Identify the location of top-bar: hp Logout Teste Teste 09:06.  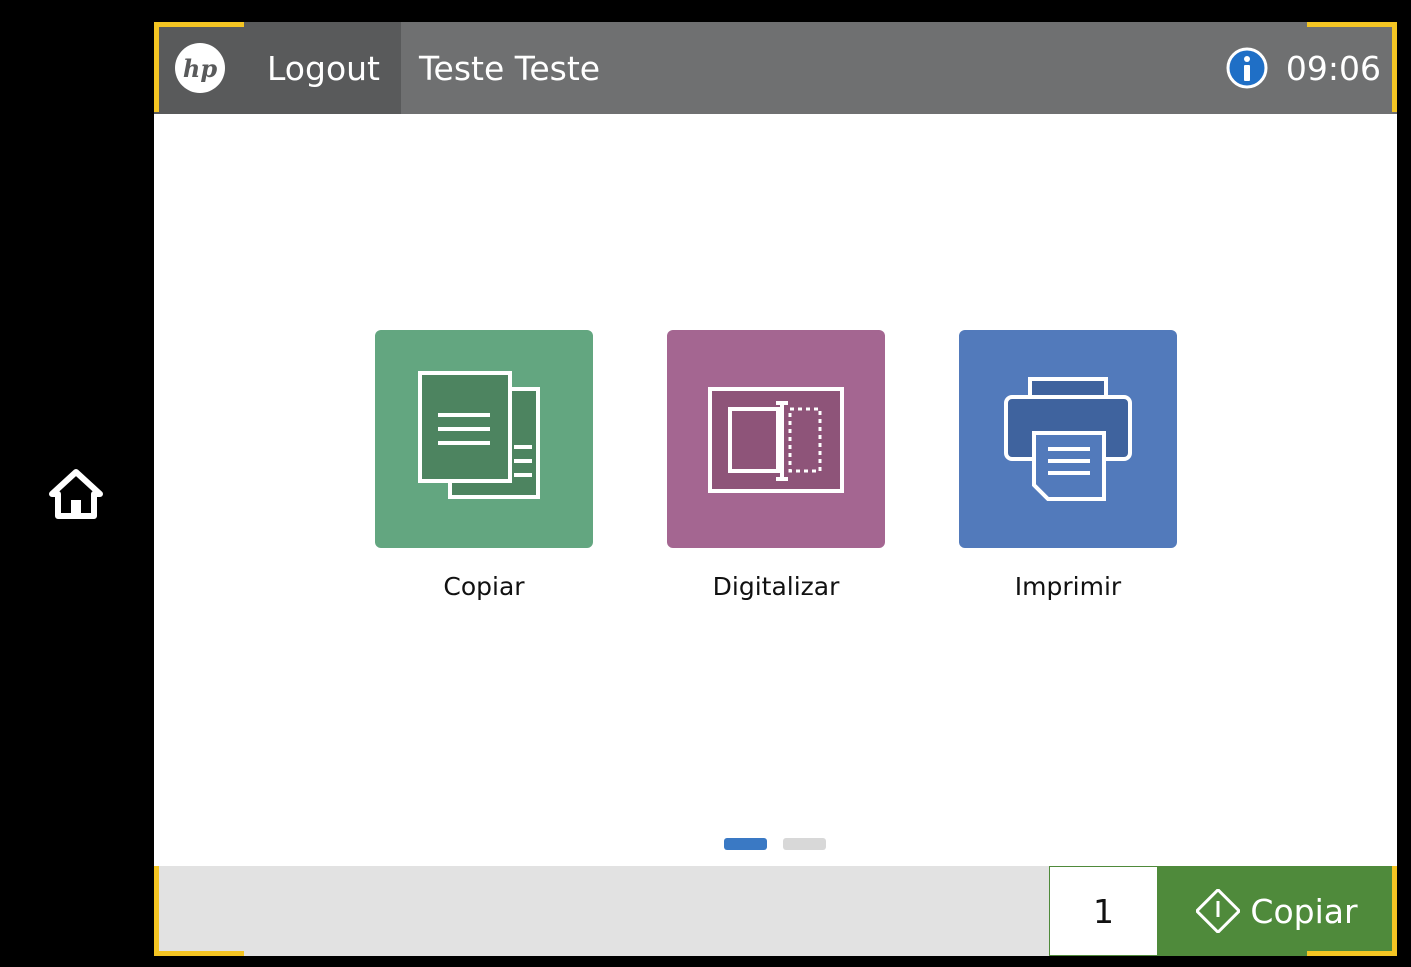
(775, 68).